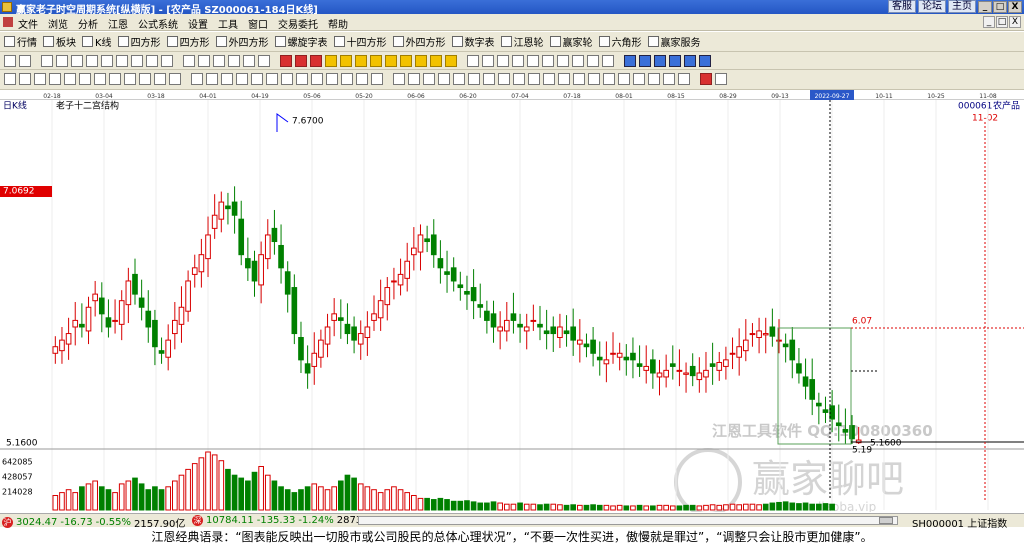 The image size is (1024, 548). What do you see at coordinates (278, 520) in the screenshot?
I see `index-sz-segment: 深 10784.11 -135.33 -1.24% 2873.` at bounding box center [278, 520].